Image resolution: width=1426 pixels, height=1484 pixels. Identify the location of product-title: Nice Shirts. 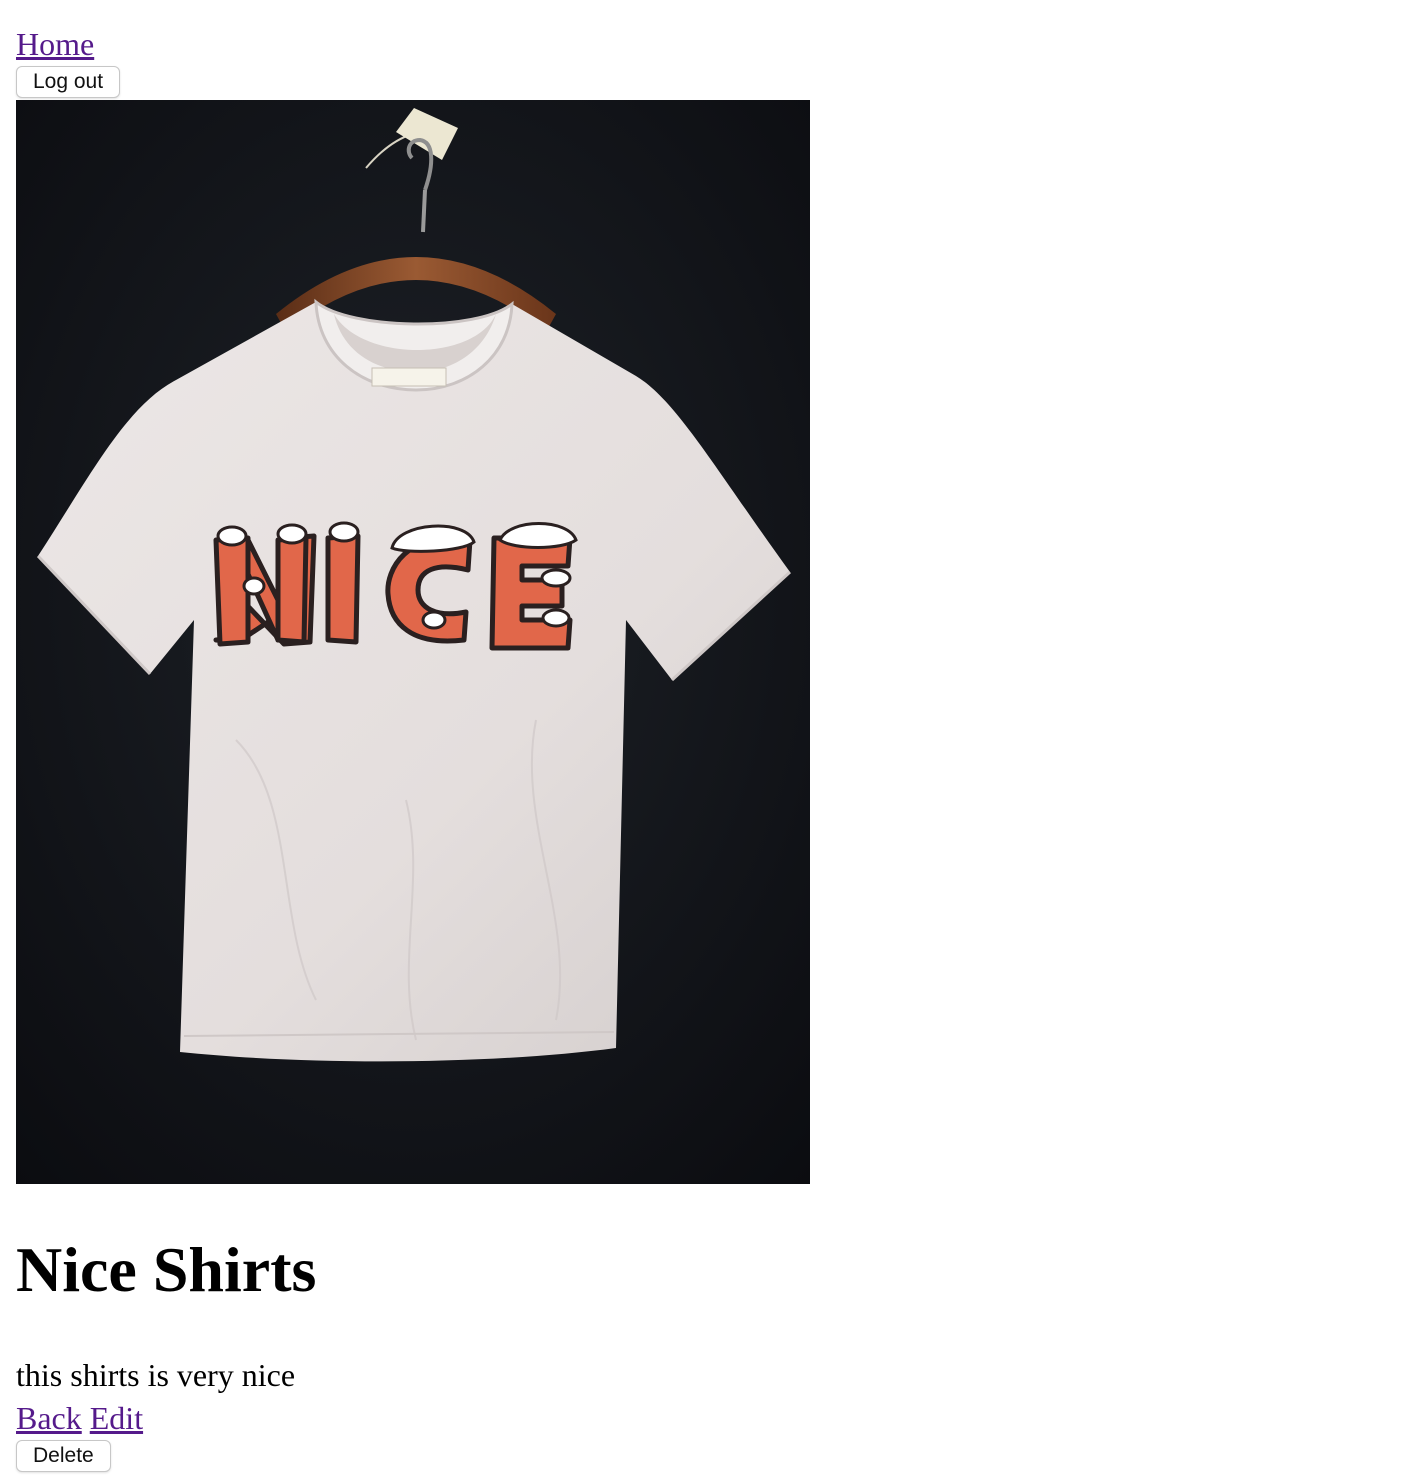
(166, 1269).